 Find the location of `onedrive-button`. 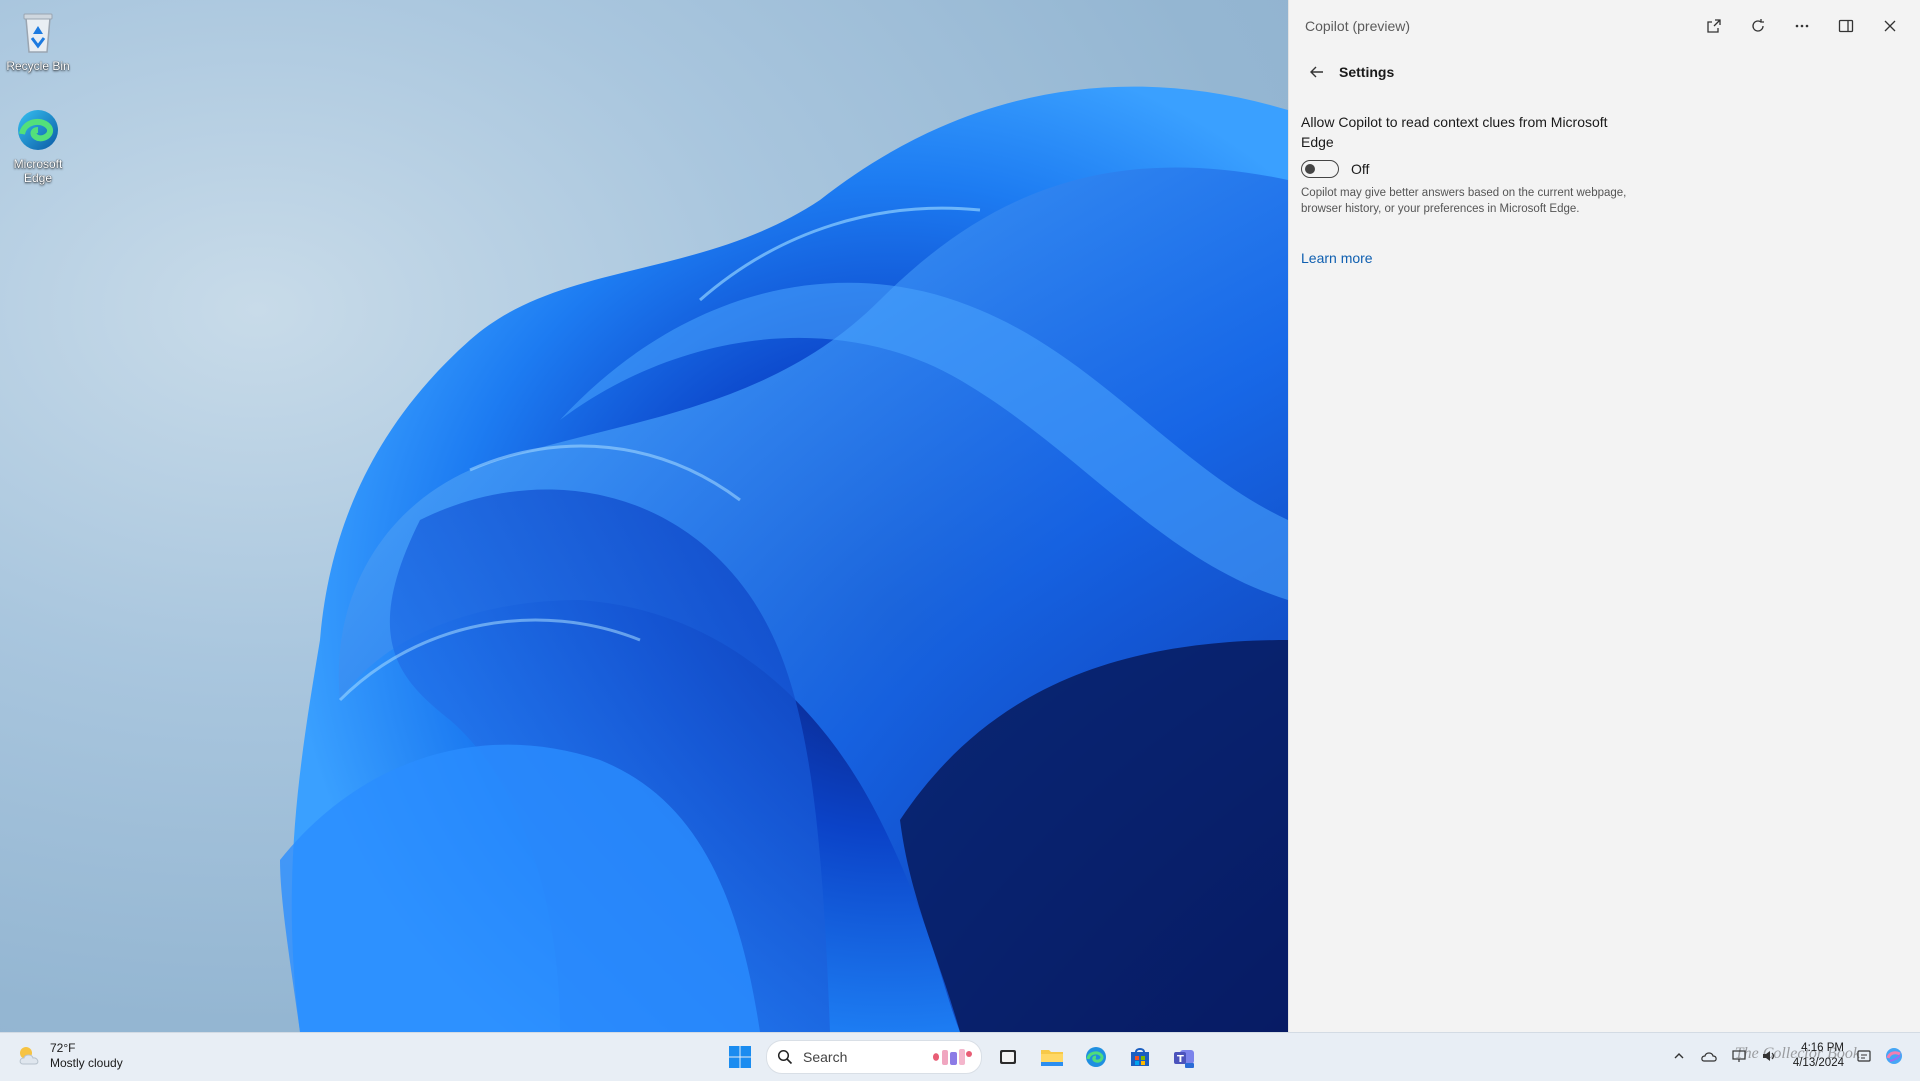

onedrive-button is located at coordinates (1709, 1056).